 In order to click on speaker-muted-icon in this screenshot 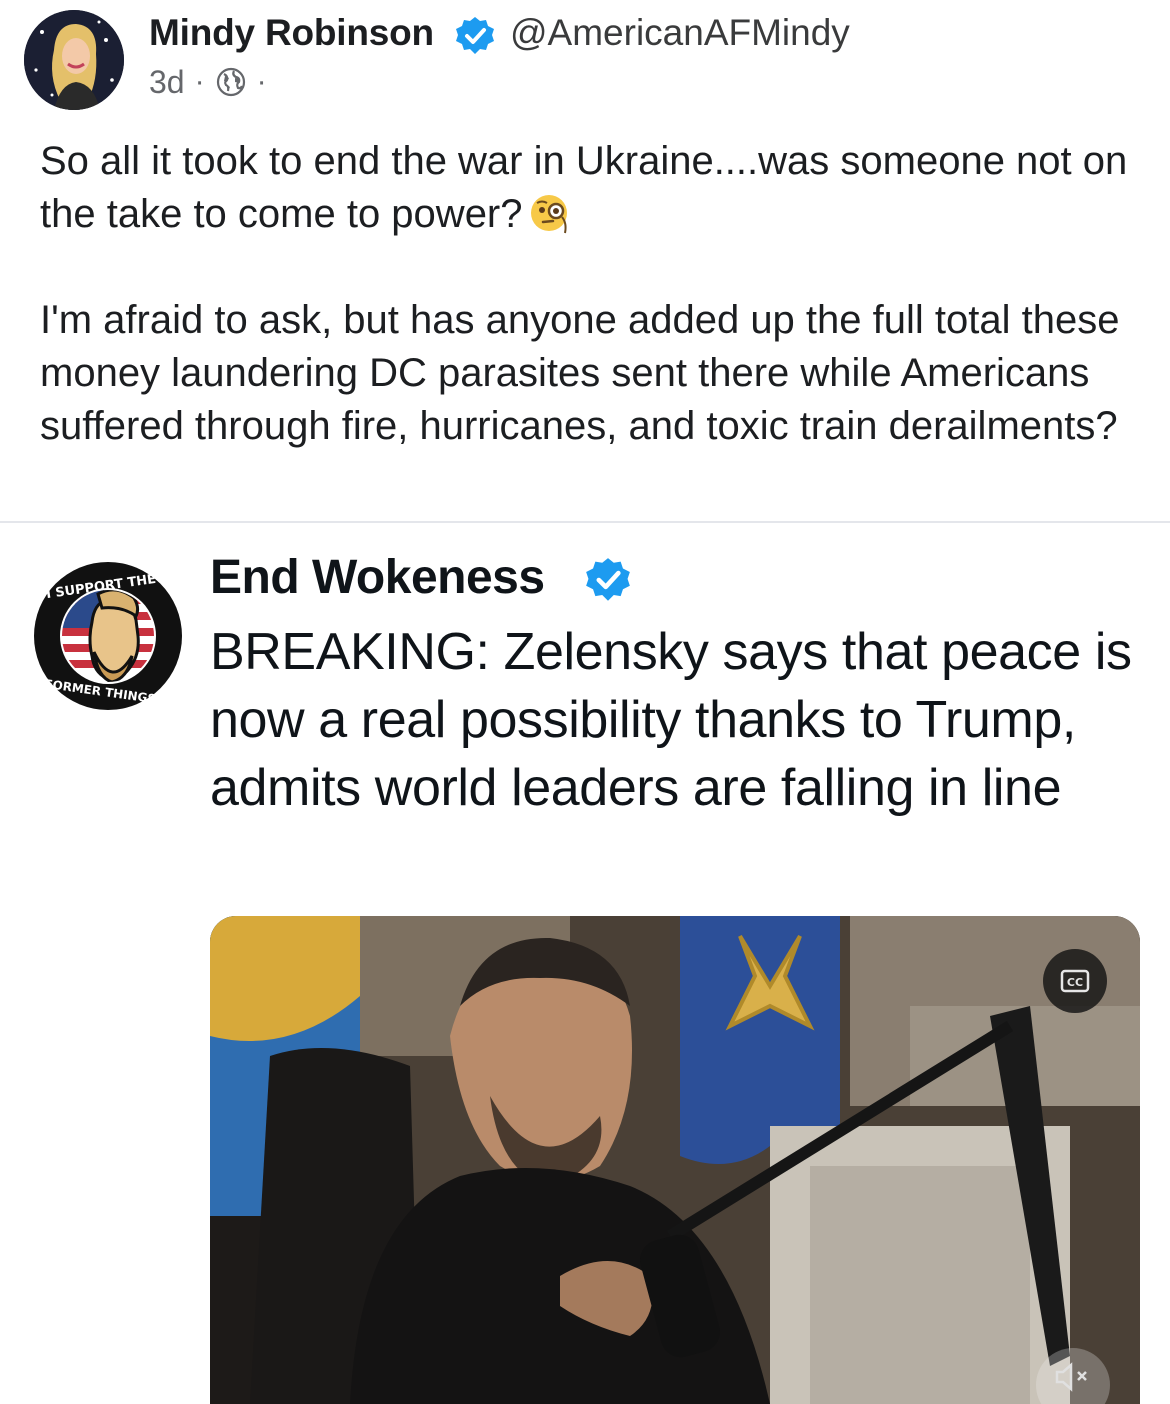, I will do `click(1071, 1377)`.